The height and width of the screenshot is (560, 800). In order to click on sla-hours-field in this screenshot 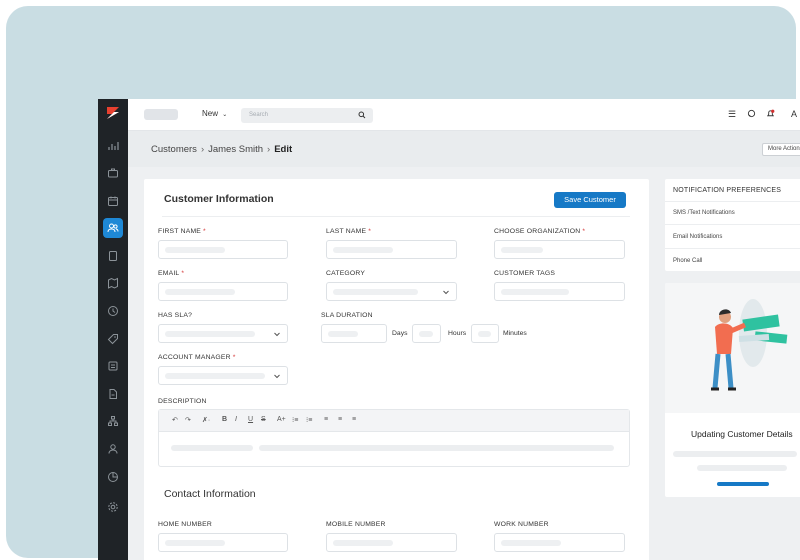, I will do `click(426, 333)`.